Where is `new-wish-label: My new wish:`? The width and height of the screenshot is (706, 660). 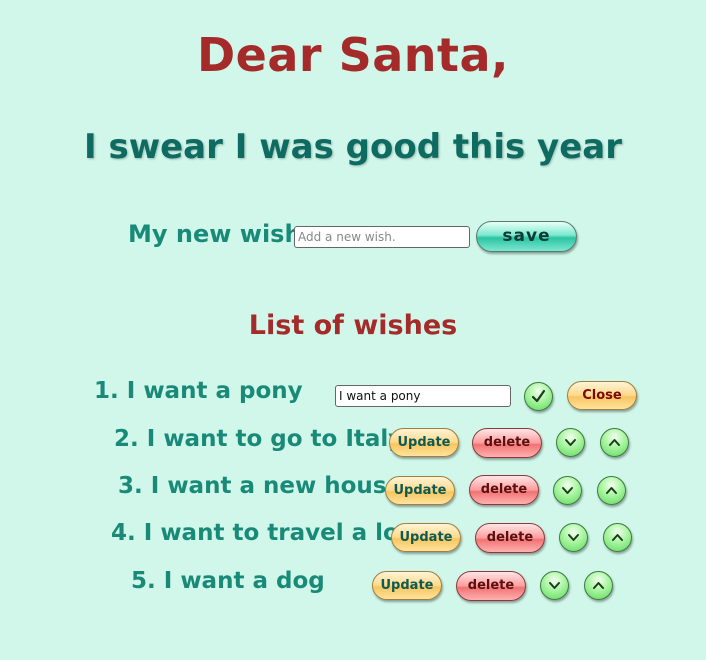
new-wish-label: My new wish: is located at coordinates (220, 234).